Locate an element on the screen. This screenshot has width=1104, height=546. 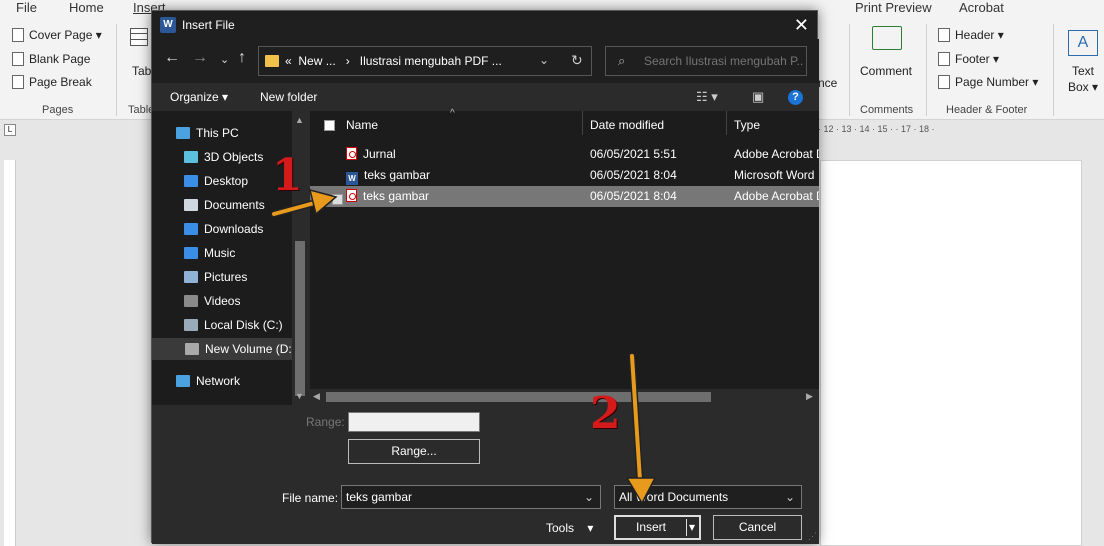
nav-item-desktop: Desktop is located at coordinates (216, 181).